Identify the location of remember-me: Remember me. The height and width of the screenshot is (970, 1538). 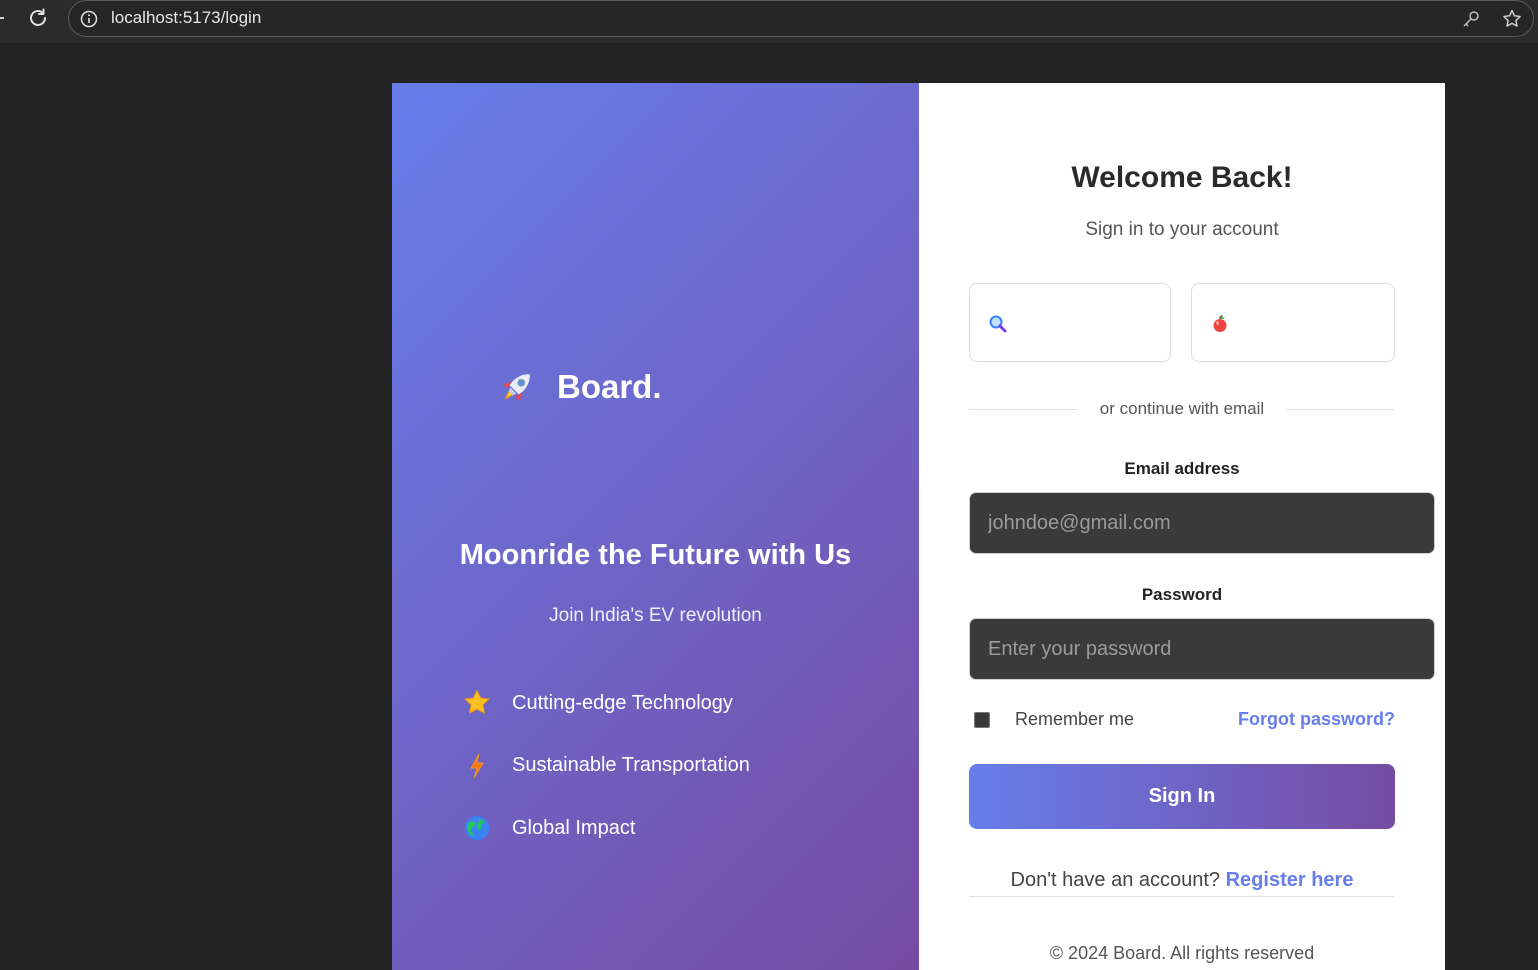
(1054, 719).